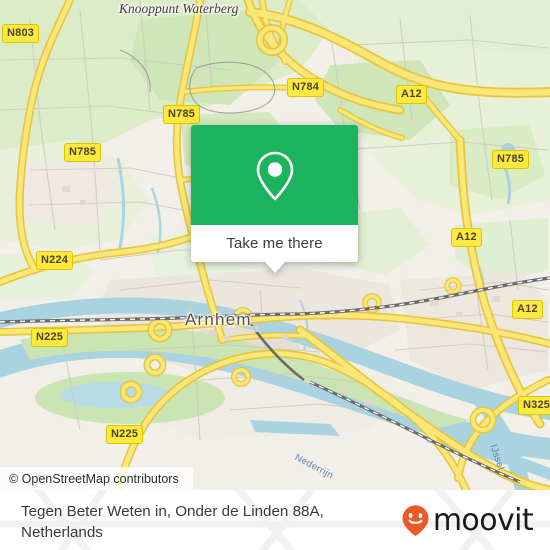  Describe the element at coordinates (182, 114) in the screenshot. I see `road-shield-n785-center: N785` at that location.